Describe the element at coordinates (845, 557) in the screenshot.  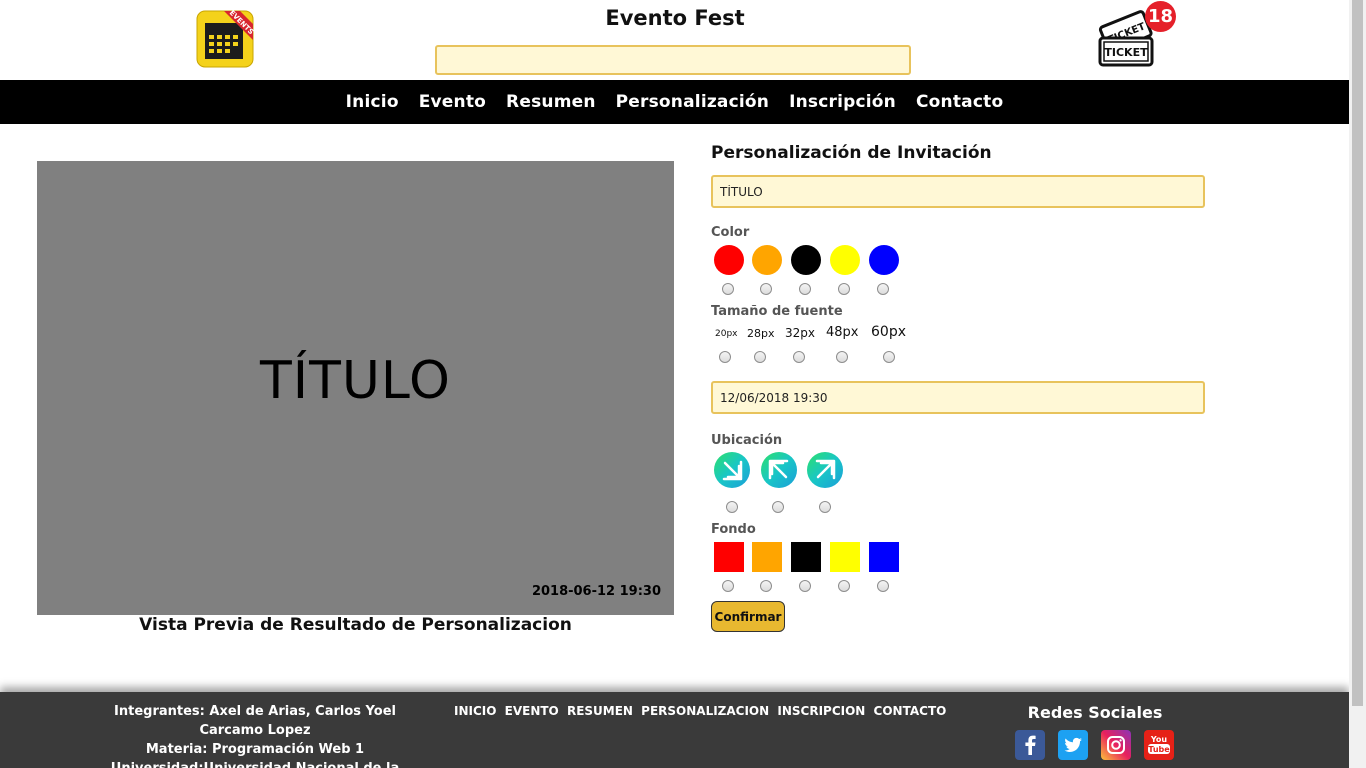
I see `background-swatch-yellow` at that location.